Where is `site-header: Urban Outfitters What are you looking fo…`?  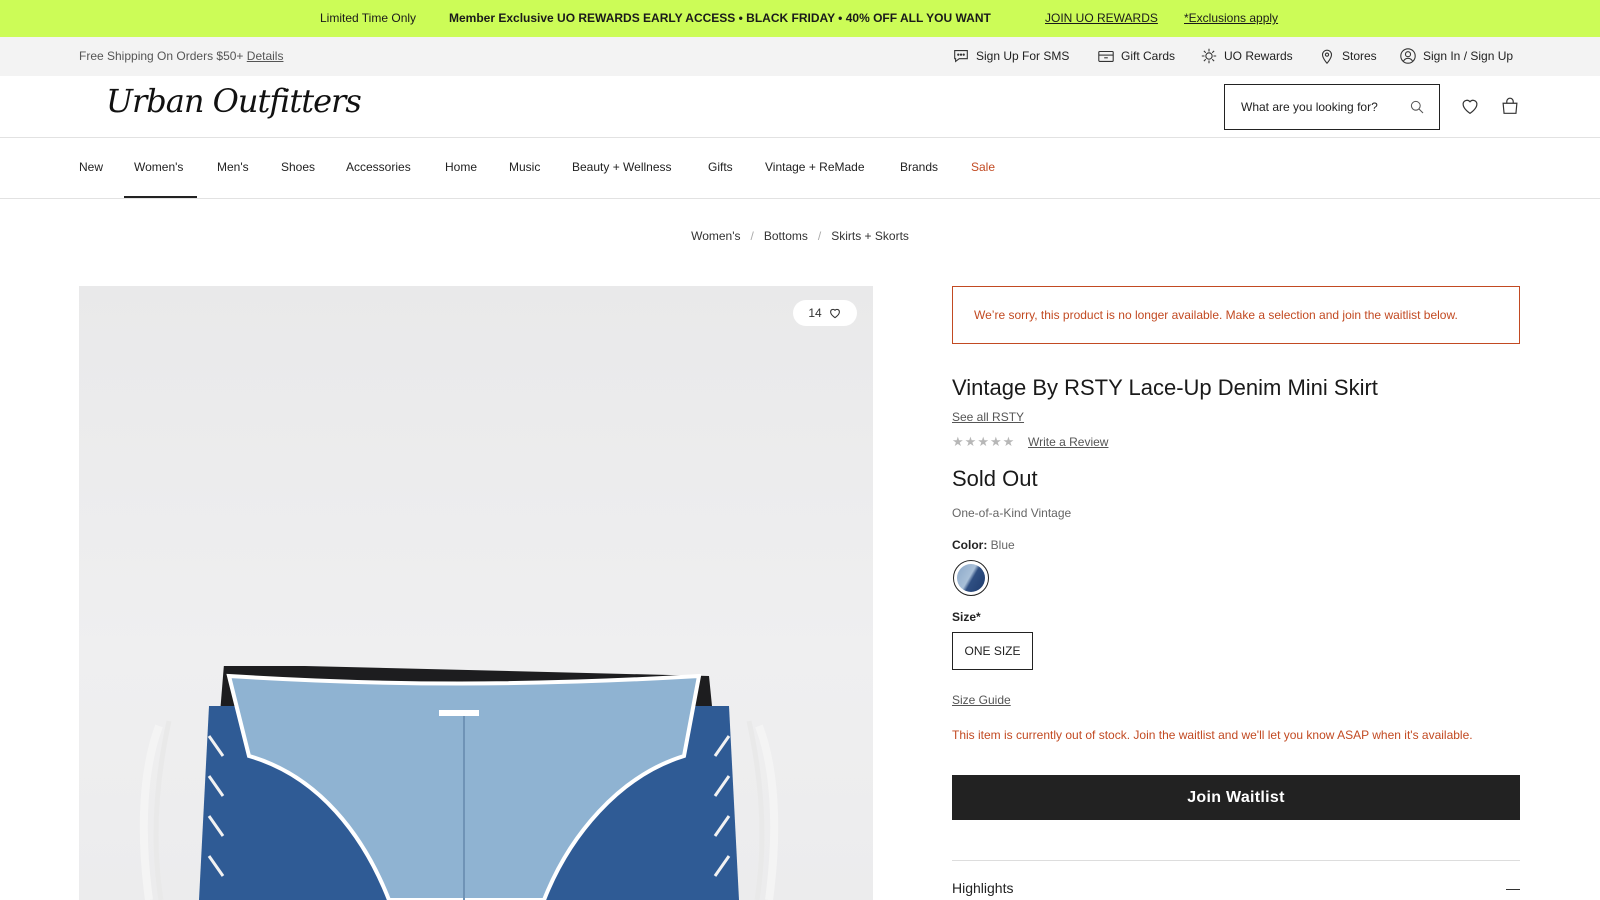 site-header: Urban Outfitters What are you looking fo… is located at coordinates (800, 107).